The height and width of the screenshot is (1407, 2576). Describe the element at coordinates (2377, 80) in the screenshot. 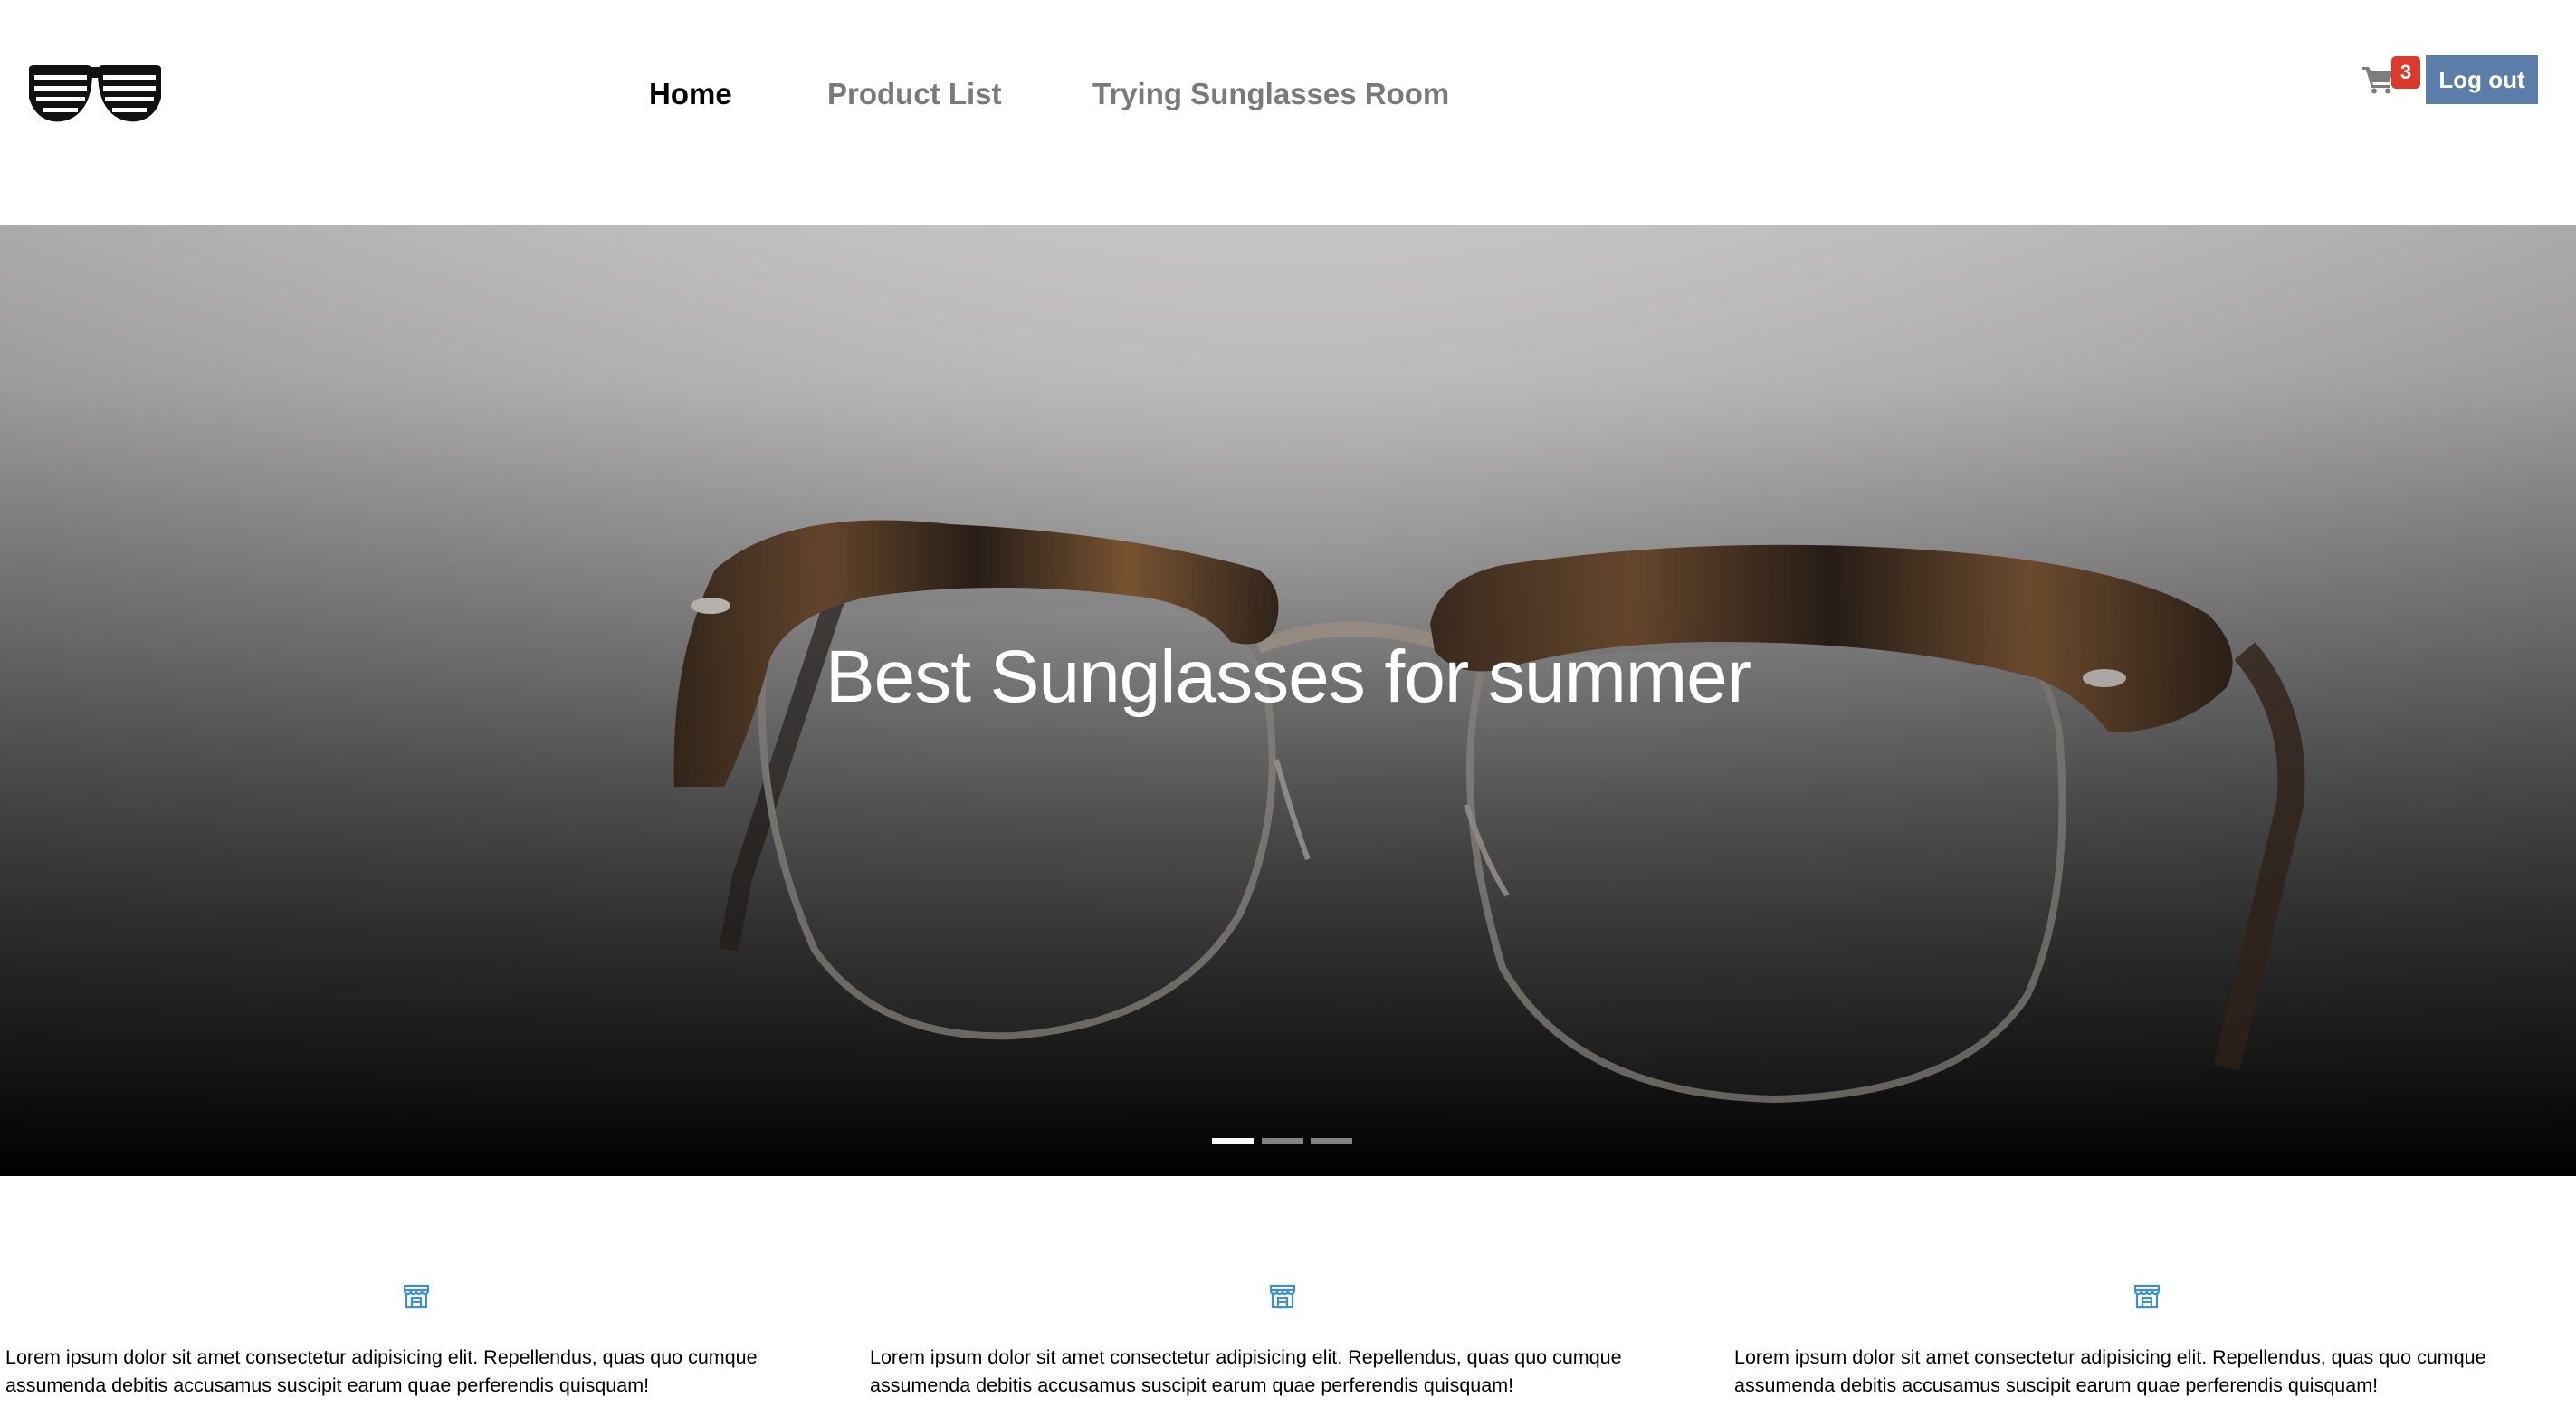

I see `cart-icon` at that location.